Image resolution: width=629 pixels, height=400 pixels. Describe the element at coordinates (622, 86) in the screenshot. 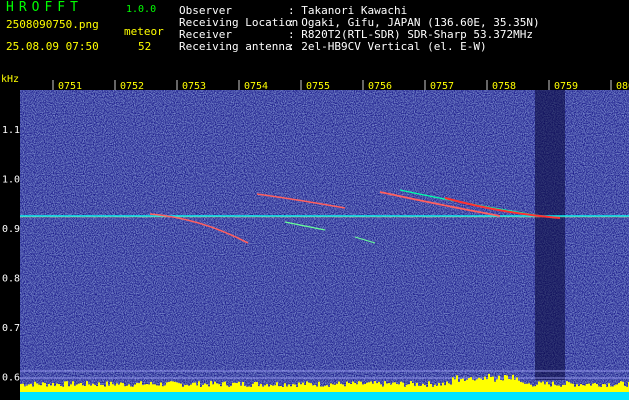

I see `time-tick: 0800` at that location.